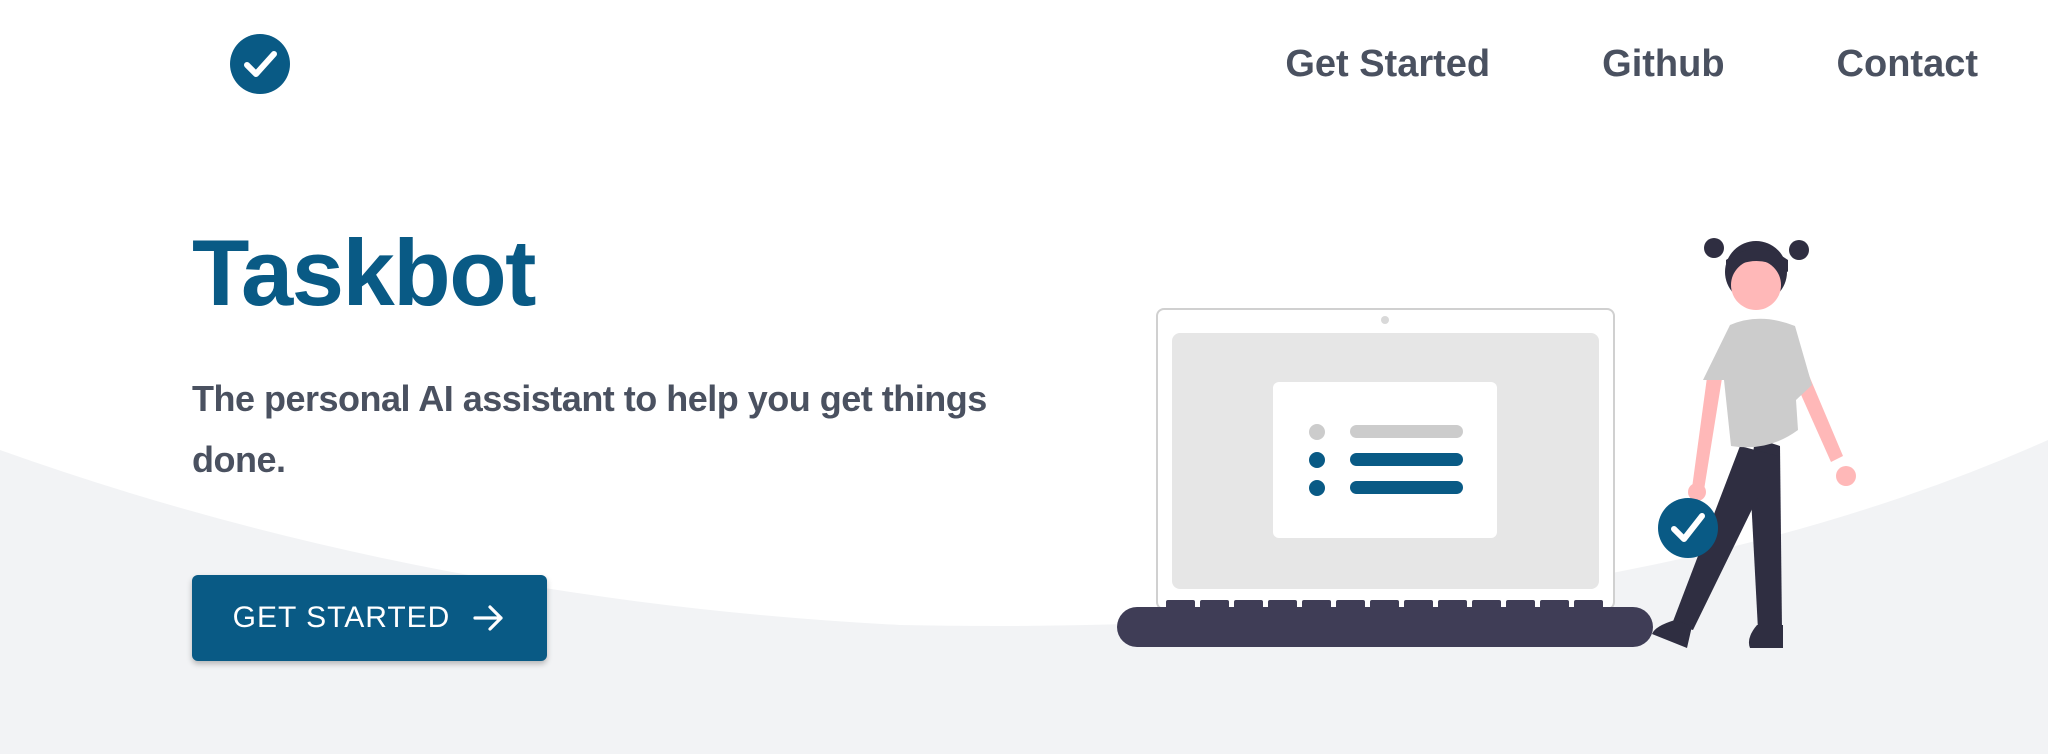  Describe the element at coordinates (364, 272) in the screenshot. I see `hero-title: Taskbot` at that location.